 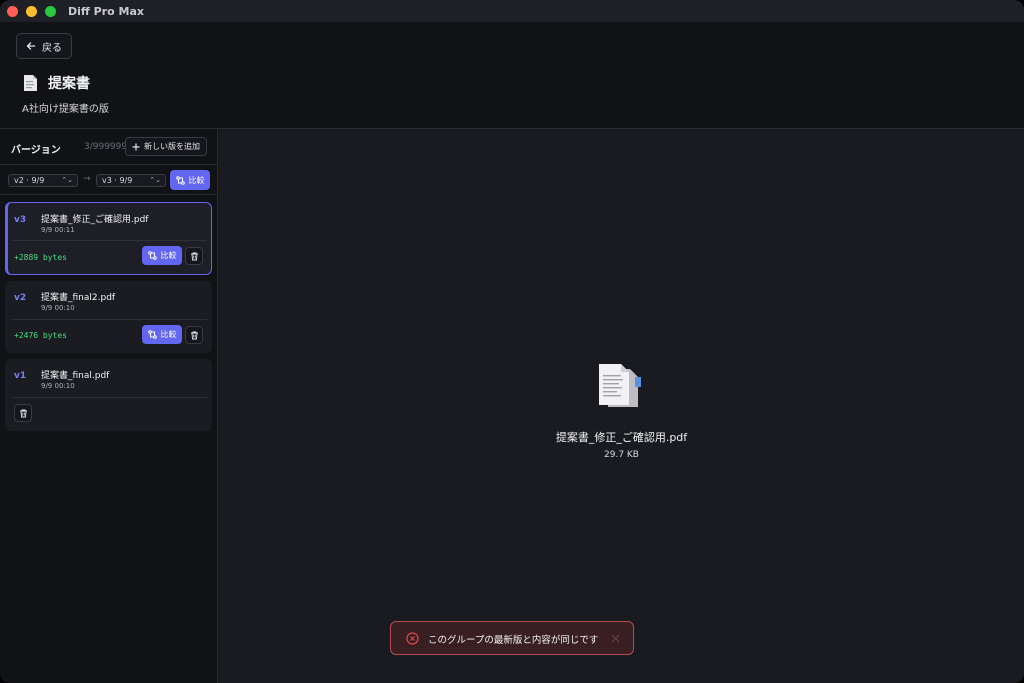 I want to click on arrow-right-icon: →, so click(x=87, y=179).